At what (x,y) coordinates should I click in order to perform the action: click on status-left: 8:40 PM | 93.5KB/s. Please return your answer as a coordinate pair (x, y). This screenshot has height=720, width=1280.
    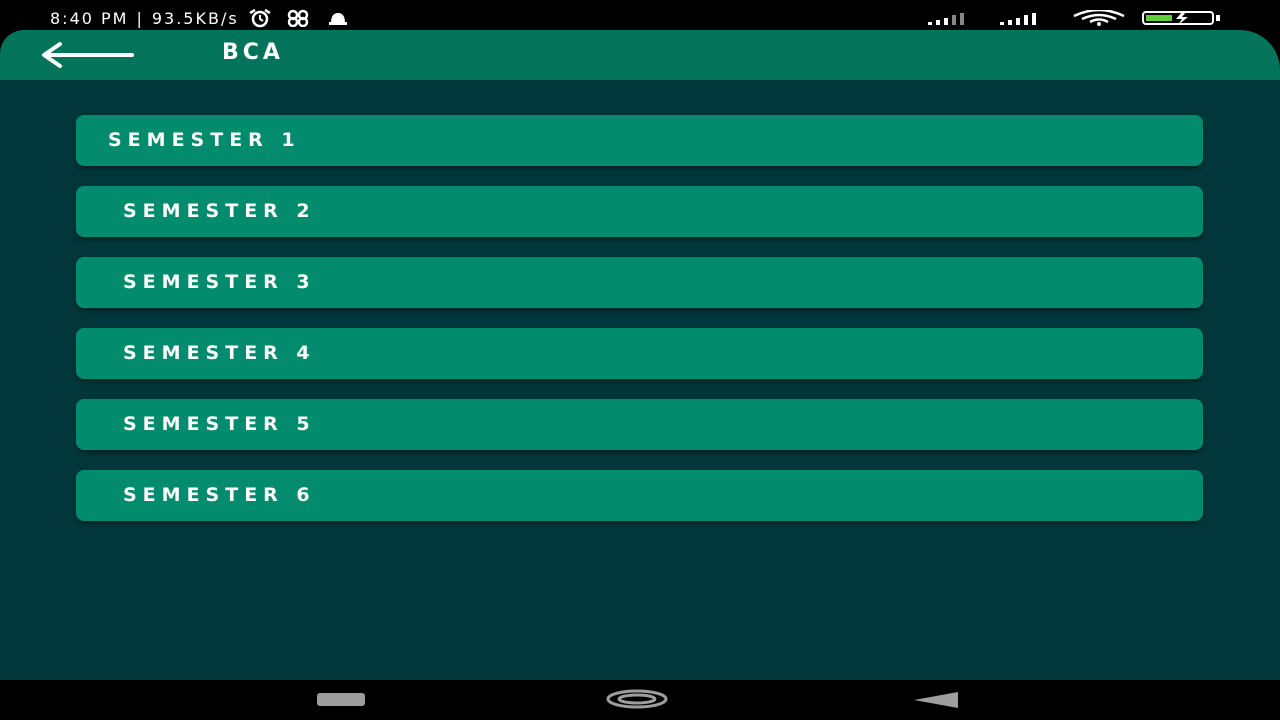
    Looking at the image, I should click on (201, 18).